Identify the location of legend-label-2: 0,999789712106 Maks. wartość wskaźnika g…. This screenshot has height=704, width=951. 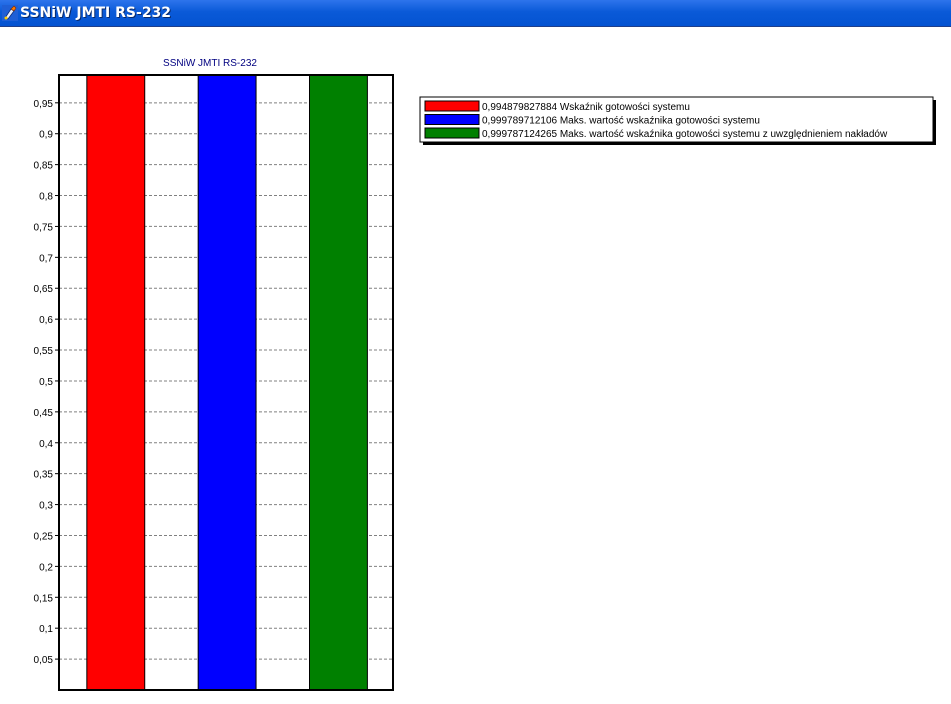
(621, 121).